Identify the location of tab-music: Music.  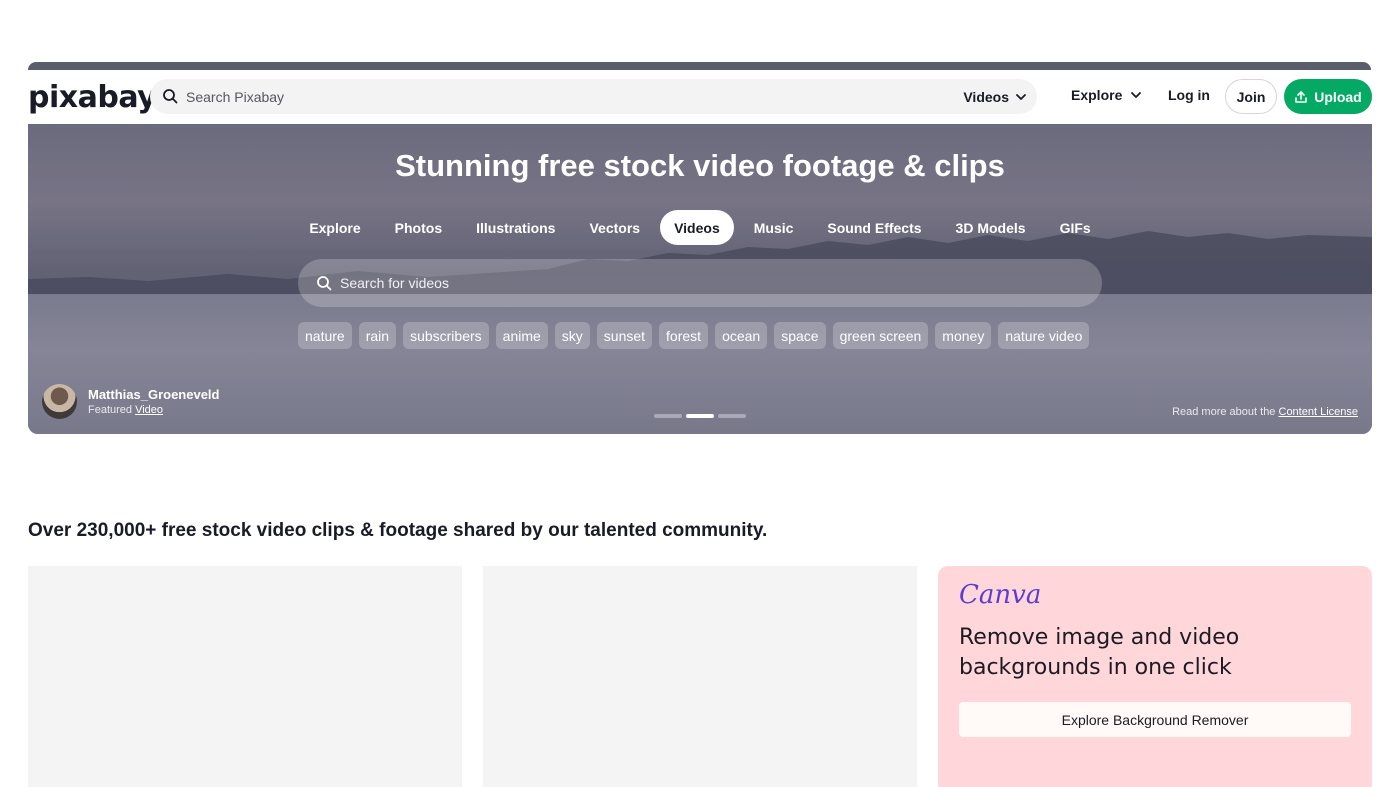
(774, 227).